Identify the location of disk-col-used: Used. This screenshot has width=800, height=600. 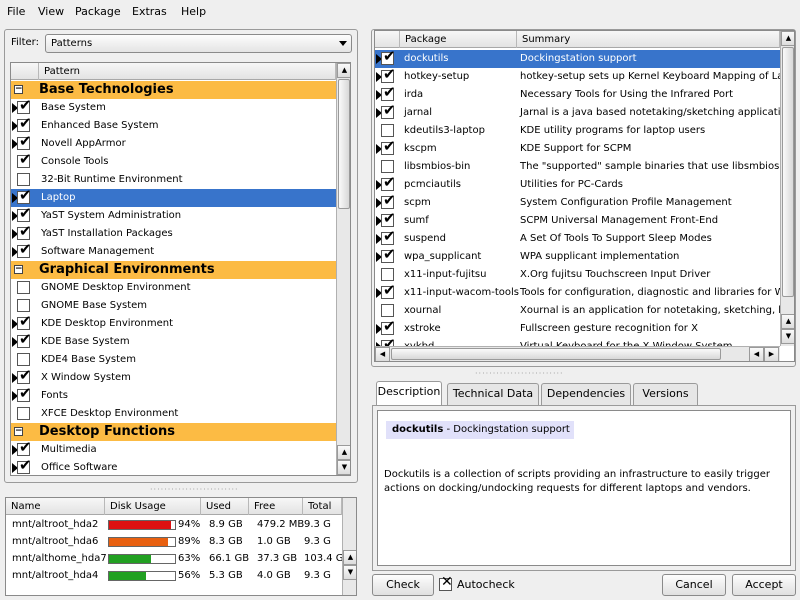
(225, 506).